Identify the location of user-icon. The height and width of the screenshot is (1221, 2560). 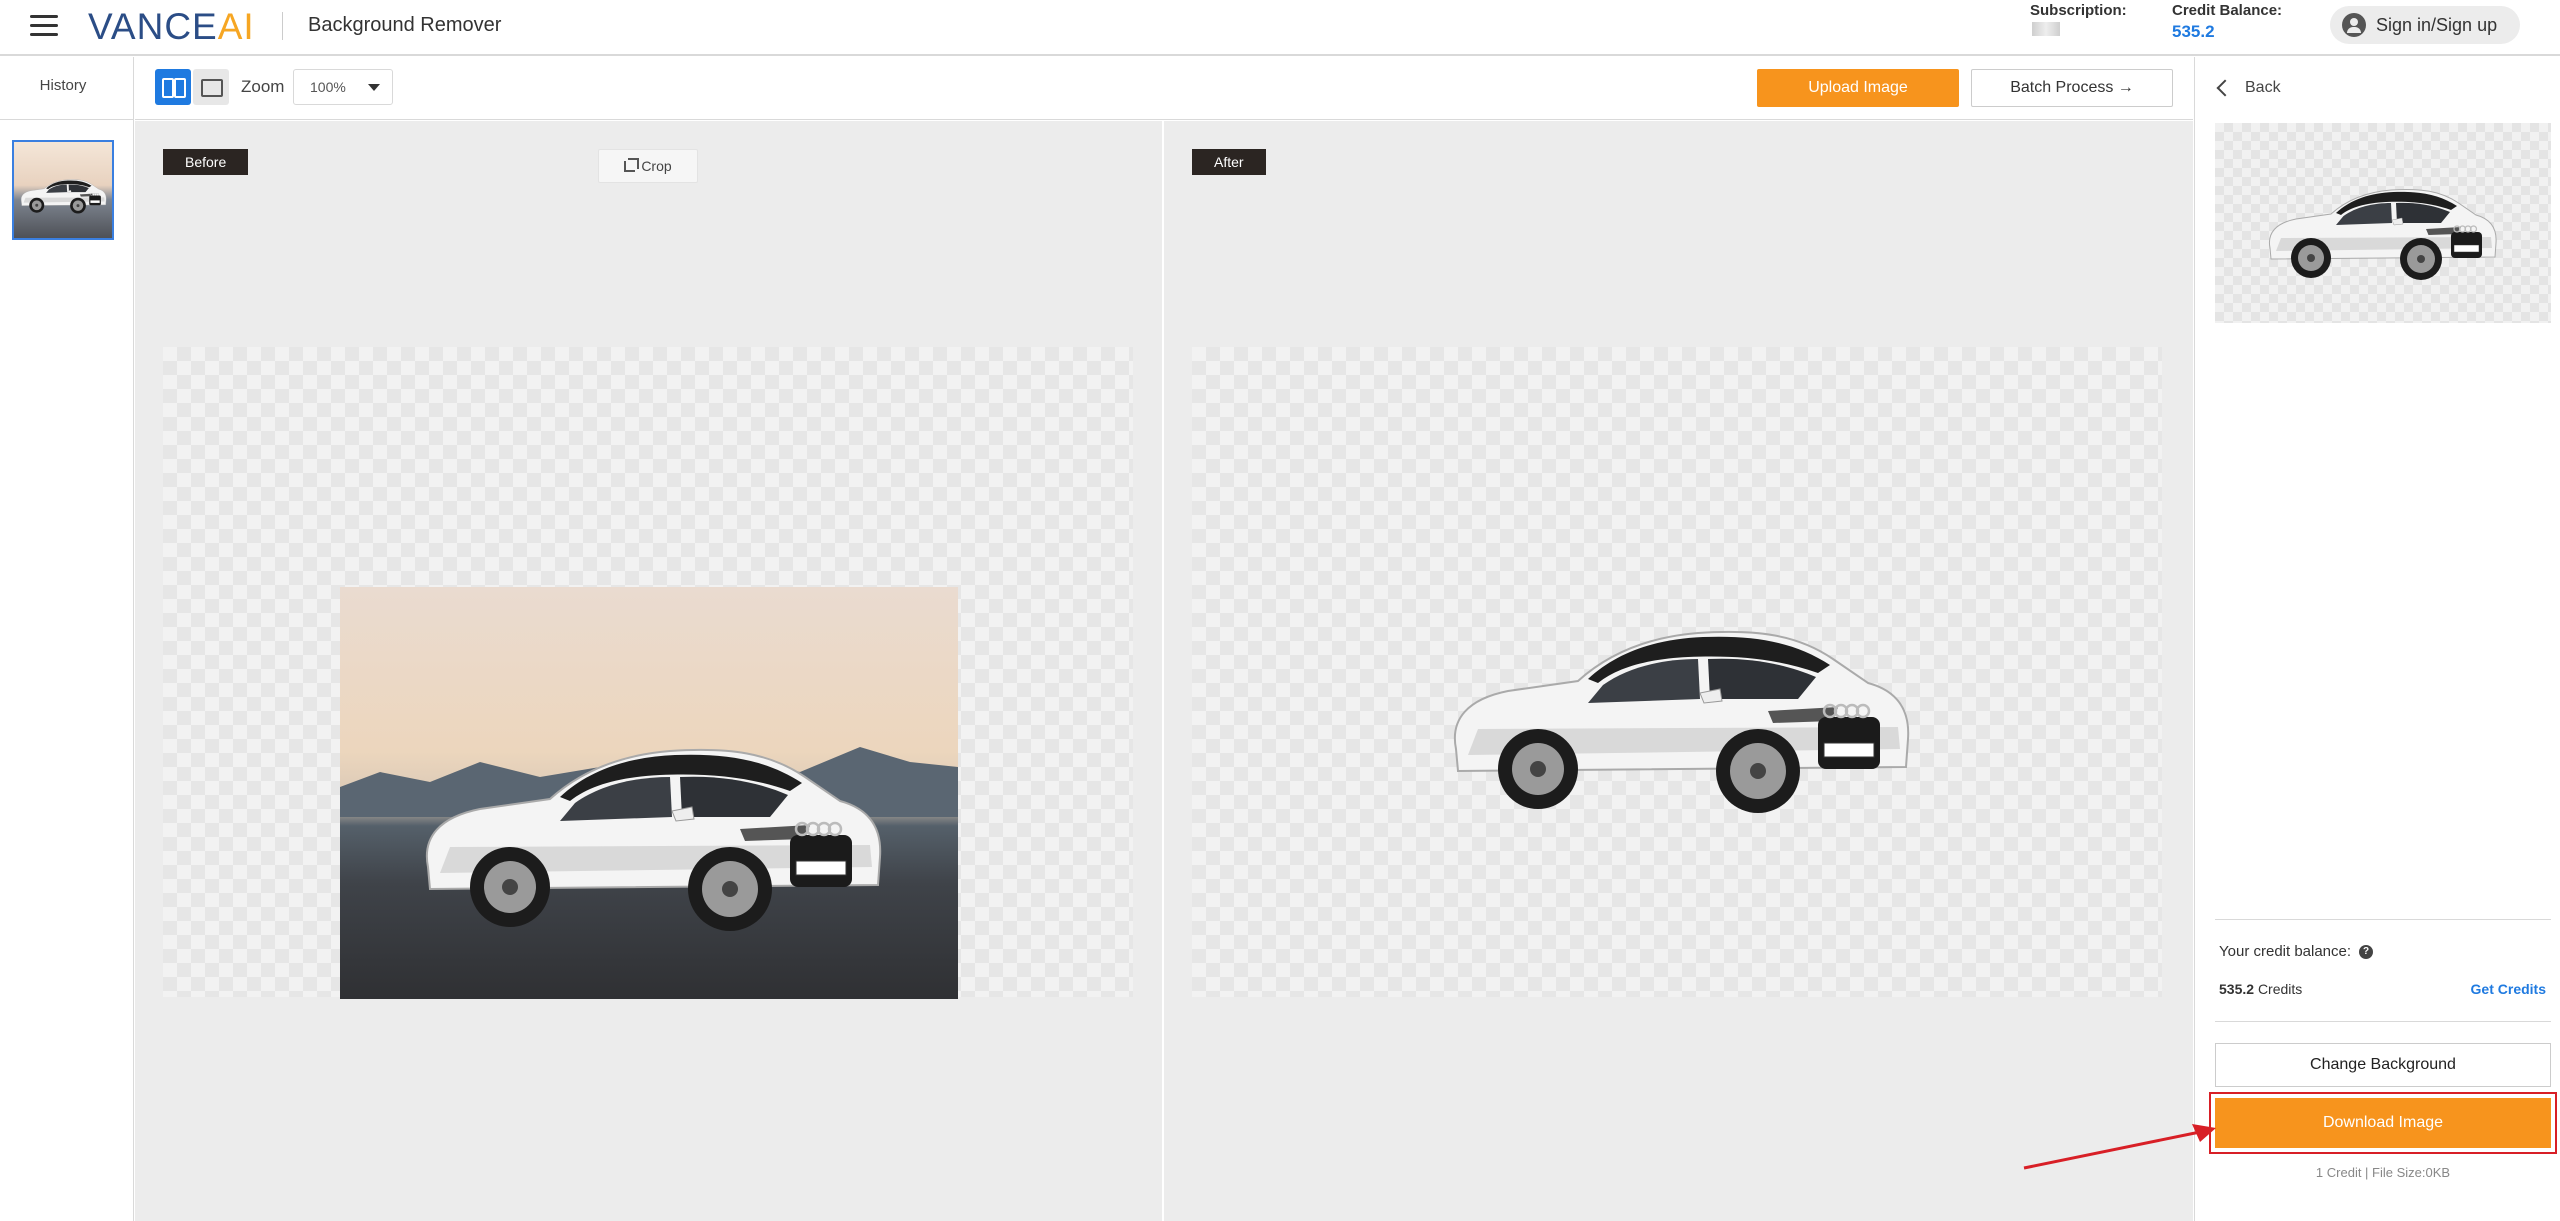
(2354, 25).